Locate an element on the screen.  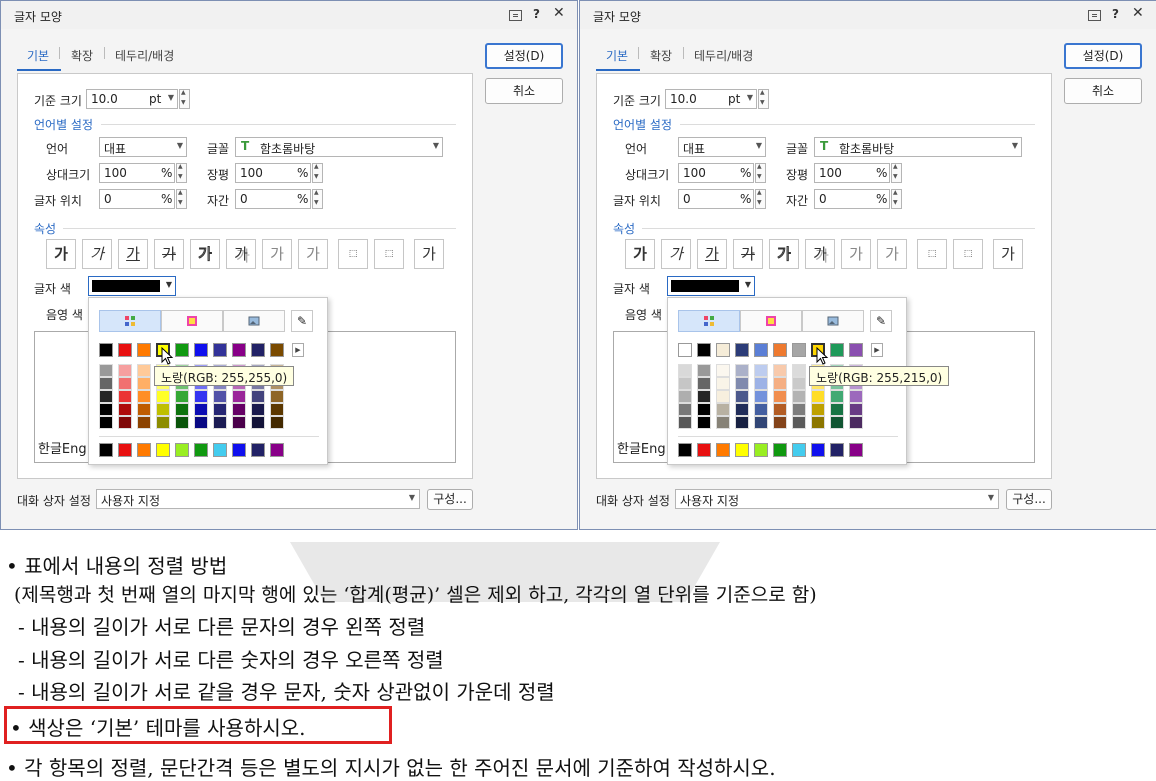
char-position-stepper is located at coordinates (760, 199).